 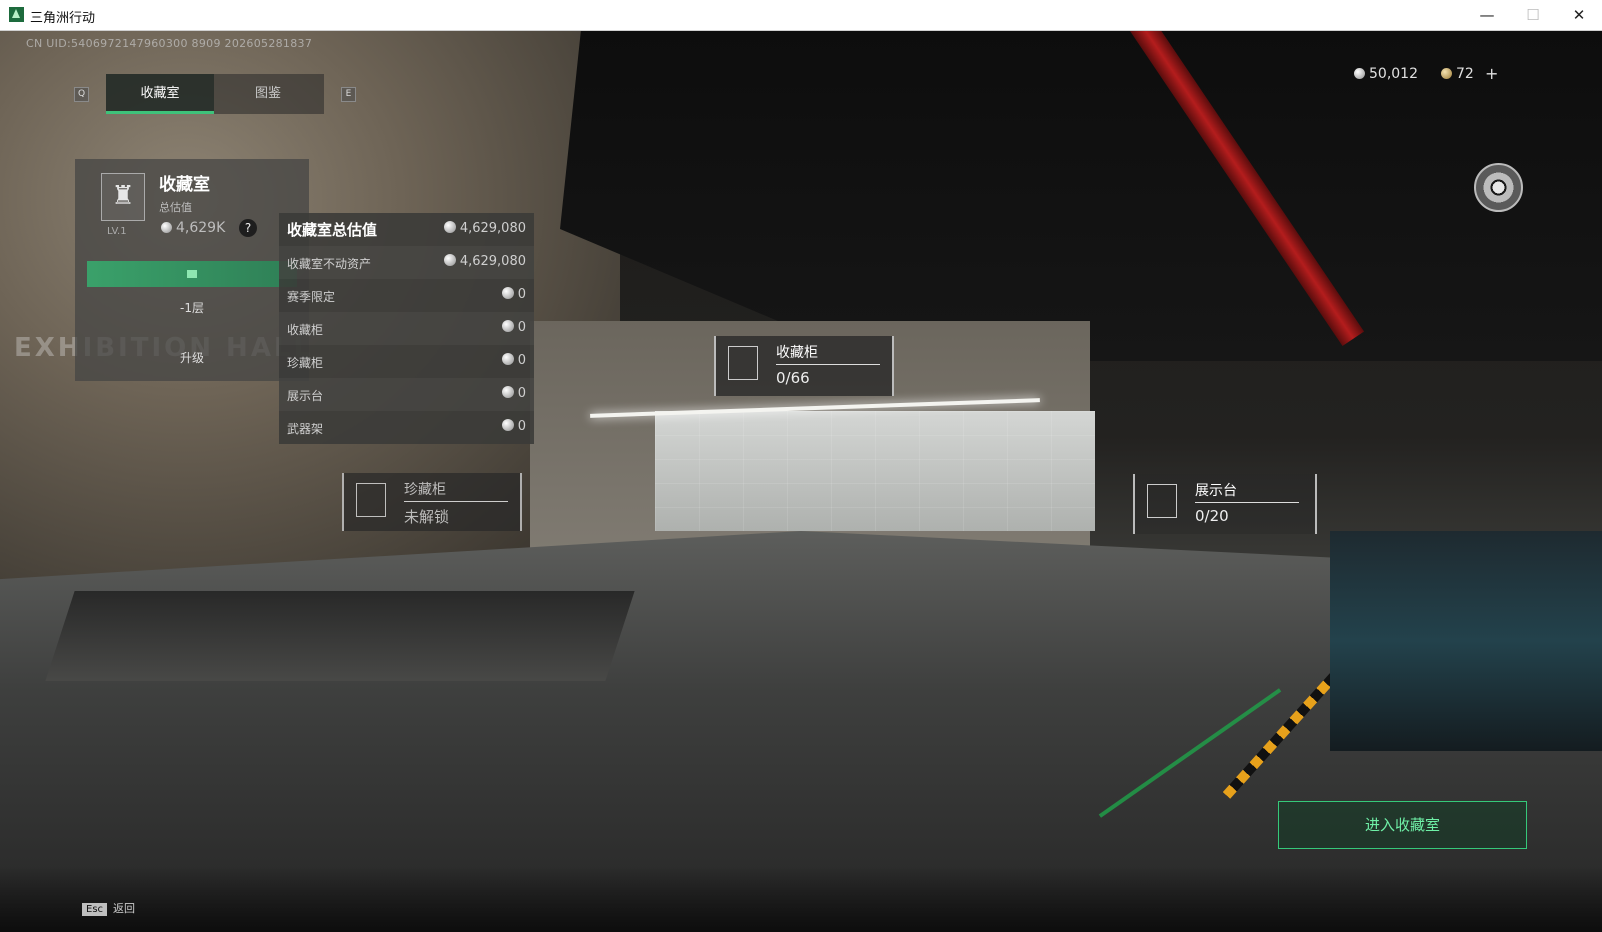 What do you see at coordinates (743, 363) in the screenshot?
I see `cabinet-icon` at bounding box center [743, 363].